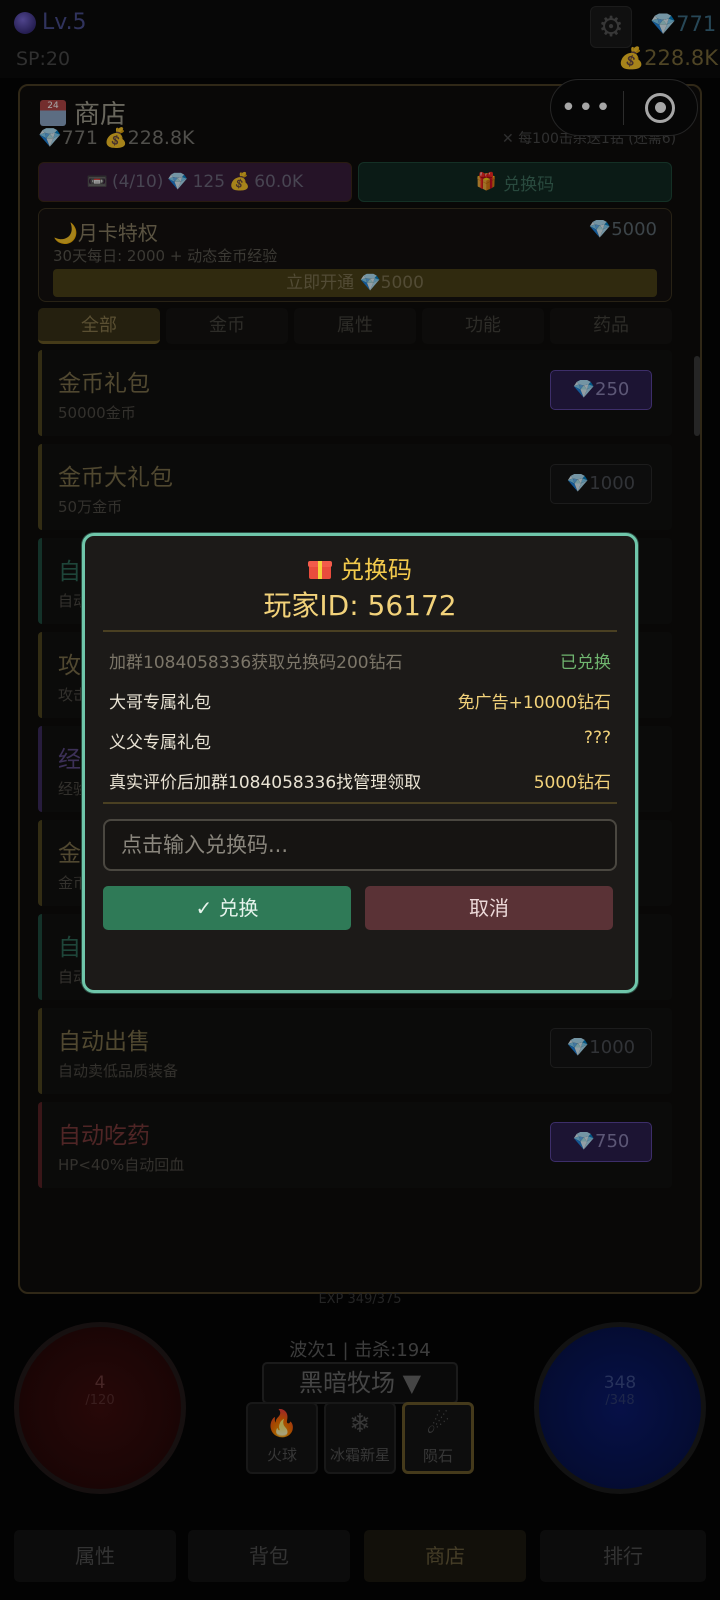 The height and width of the screenshot is (1600, 720). What do you see at coordinates (360, 740) in the screenshot?
I see `reward-row: 义父专属礼包 ???` at bounding box center [360, 740].